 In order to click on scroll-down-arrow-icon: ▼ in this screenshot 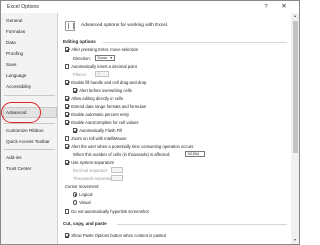, I will do `click(295, 240)`.